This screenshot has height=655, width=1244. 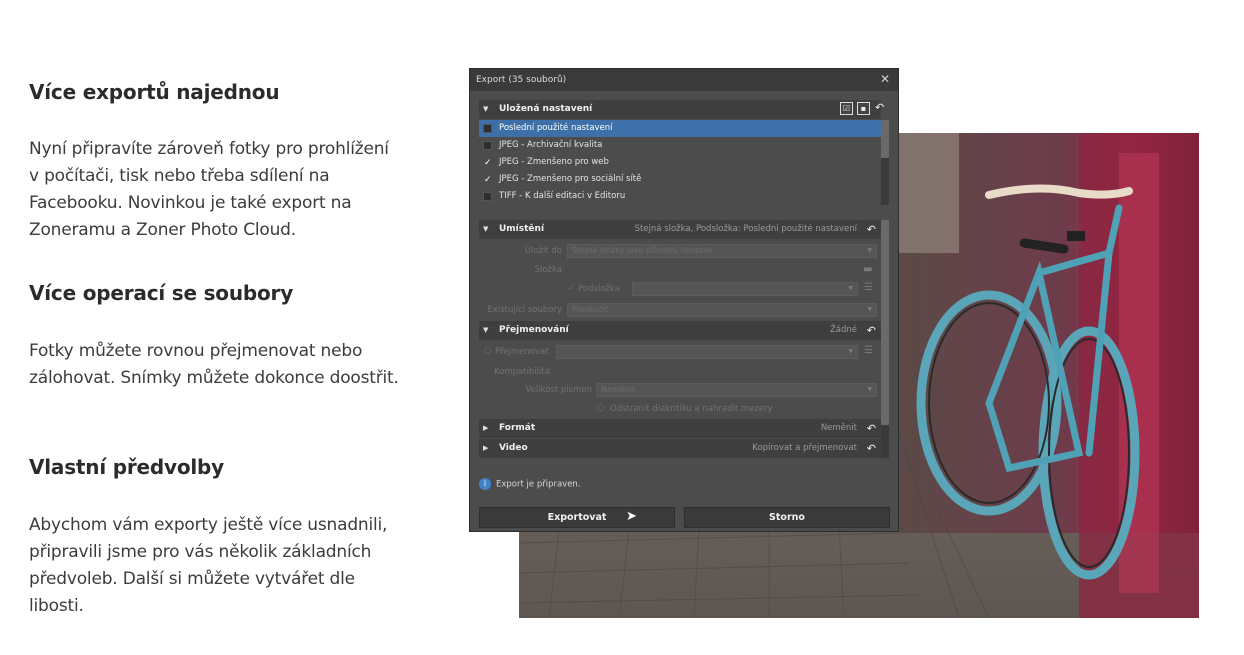 I want to click on subfolder-checkbox: ✓, so click(x=571, y=288).